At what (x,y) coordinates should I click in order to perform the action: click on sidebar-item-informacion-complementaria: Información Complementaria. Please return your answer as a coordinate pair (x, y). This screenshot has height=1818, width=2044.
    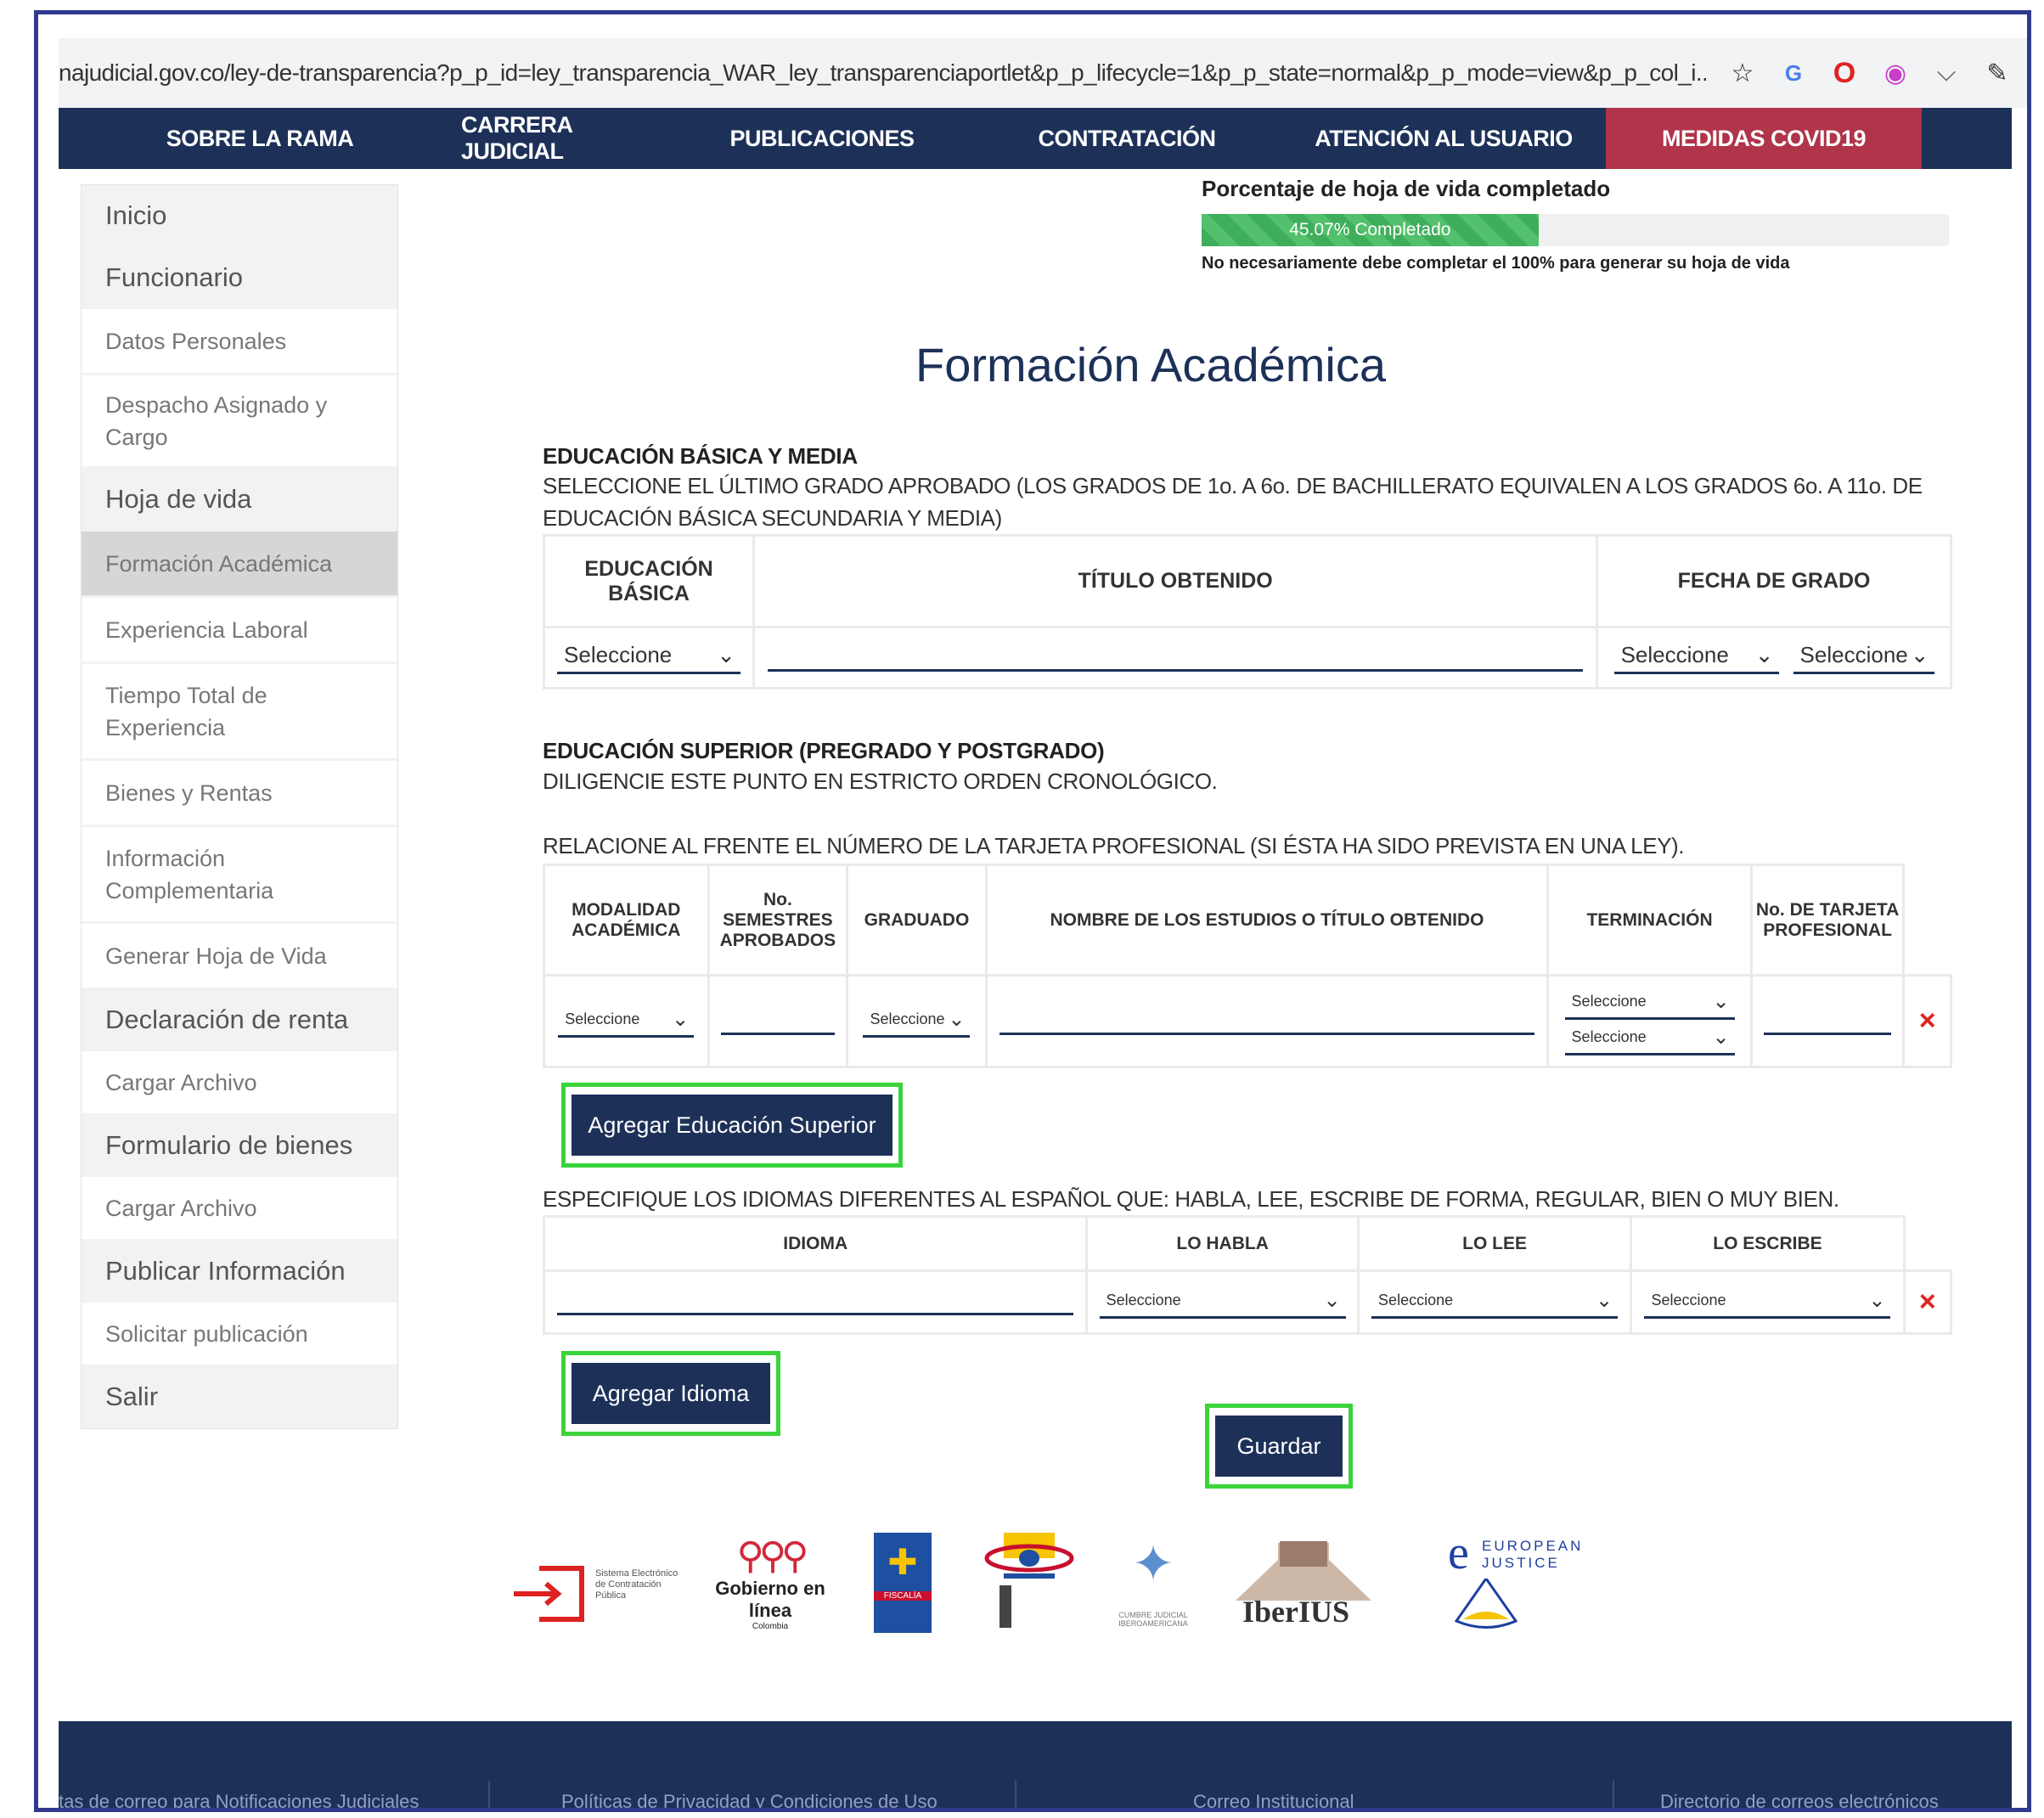
    Looking at the image, I should click on (240, 876).